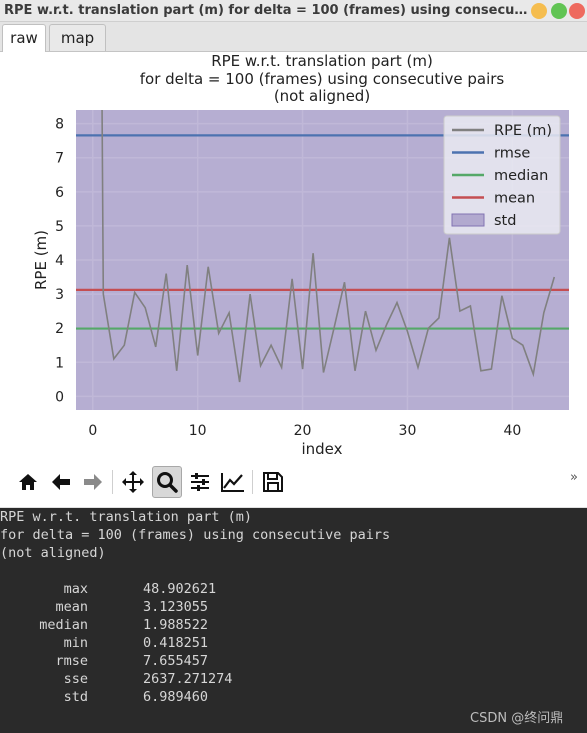  Describe the element at coordinates (512, 431) in the screenshot. I see `x-tick-label: 40` at that location.